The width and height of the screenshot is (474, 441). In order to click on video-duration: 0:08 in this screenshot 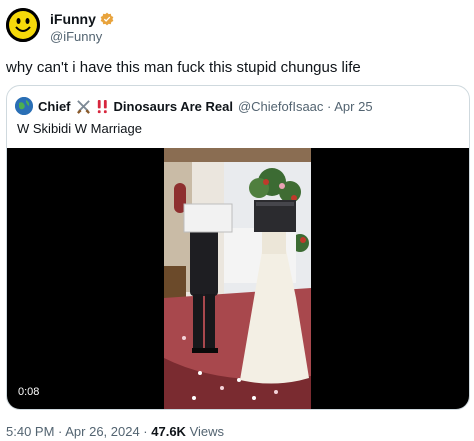, I will do `click(29, 392)`.